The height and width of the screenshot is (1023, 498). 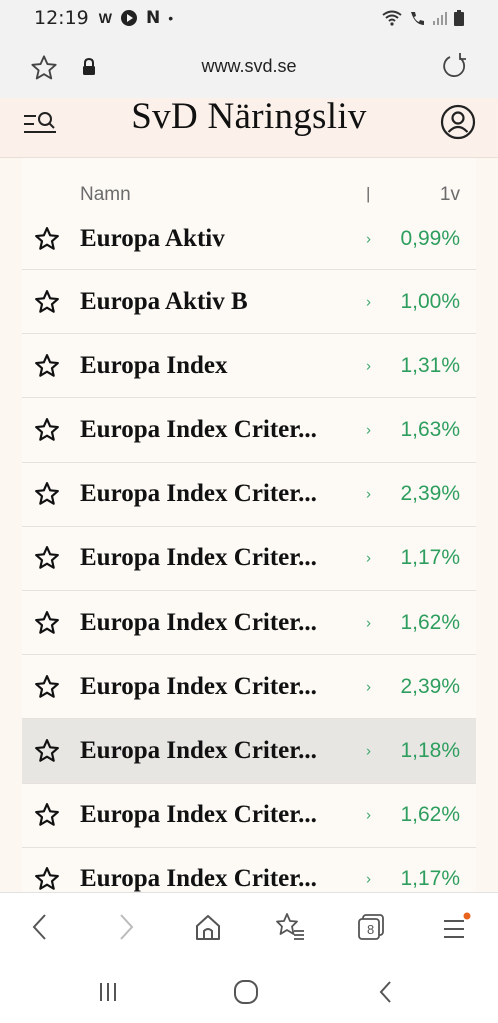 What do you see at coordinates (128, 18) in the screenshot?
I see `play-icon` at bounding box center [128, 18].